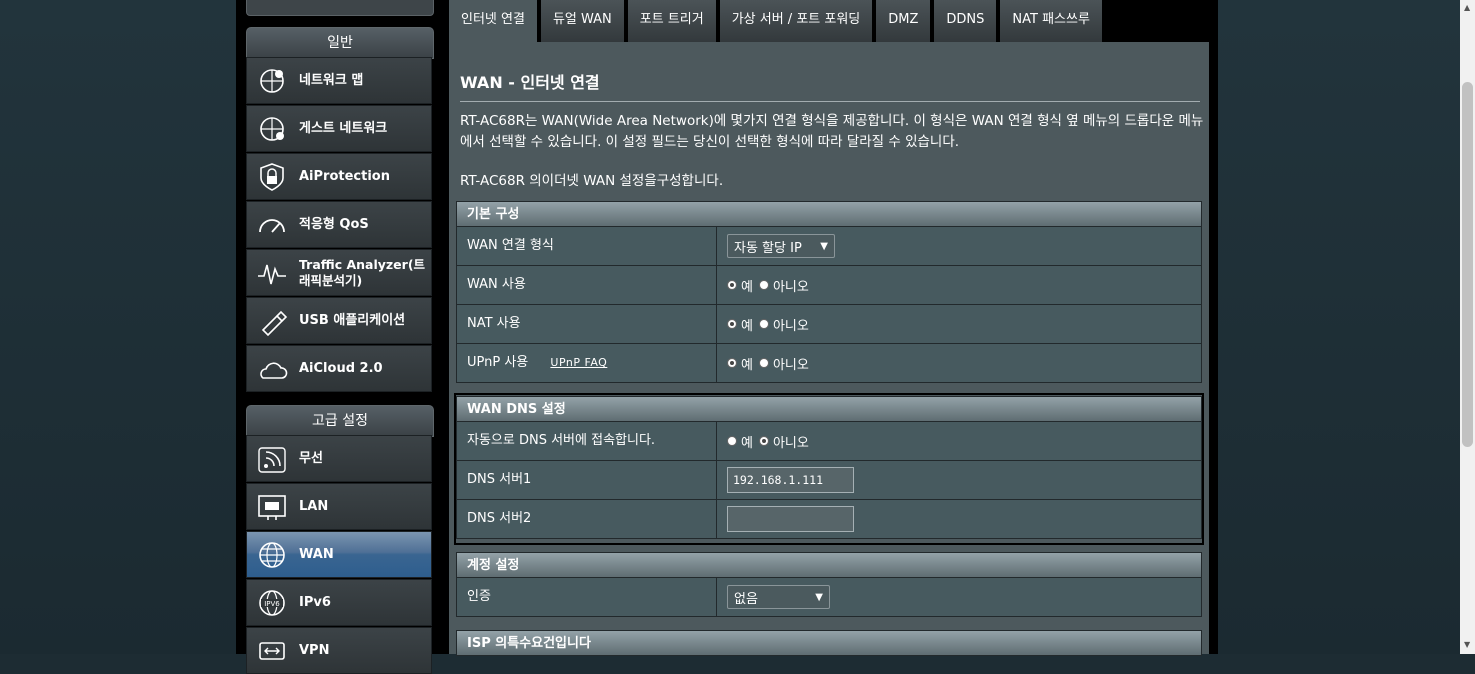  I want to click on nat-enable-row: NAT 사용 예 아니오, so click(829, 324).